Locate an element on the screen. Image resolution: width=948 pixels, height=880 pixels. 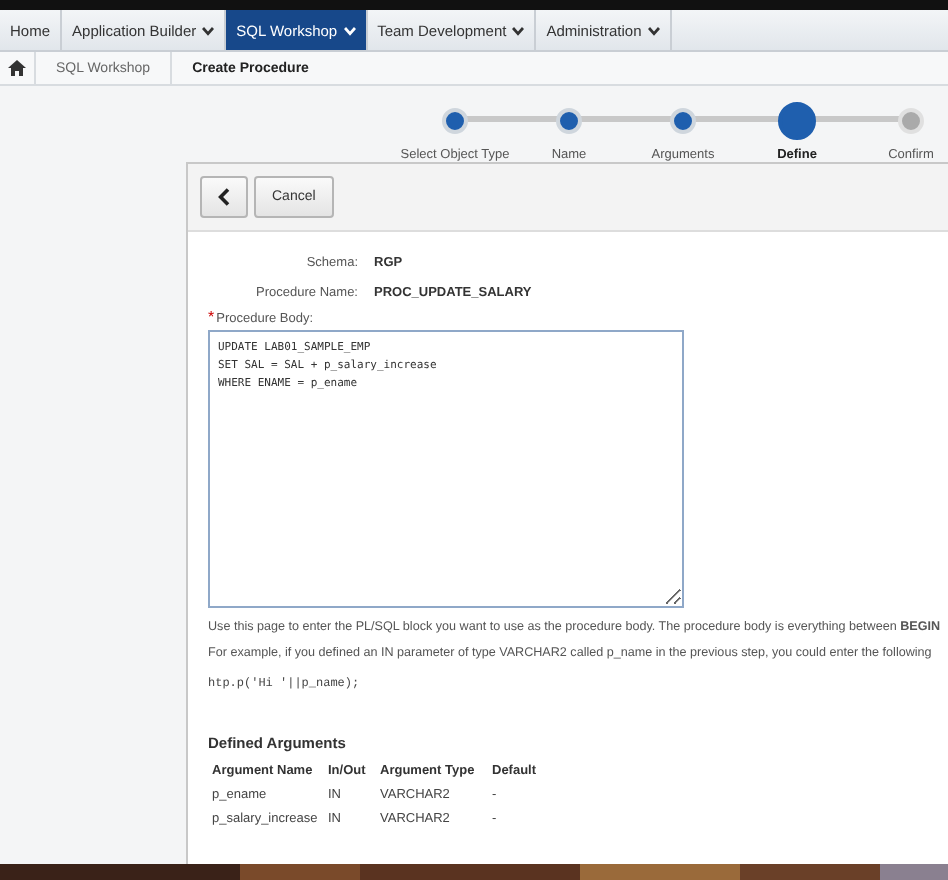
back-button is located at coordinates (224, 197).